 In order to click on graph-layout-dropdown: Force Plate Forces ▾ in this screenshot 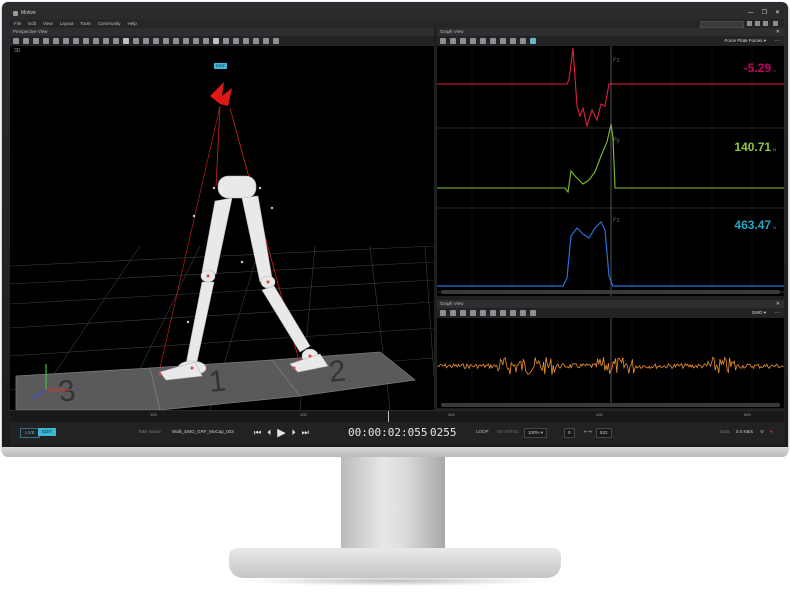, I will do `click(745, 41)`.